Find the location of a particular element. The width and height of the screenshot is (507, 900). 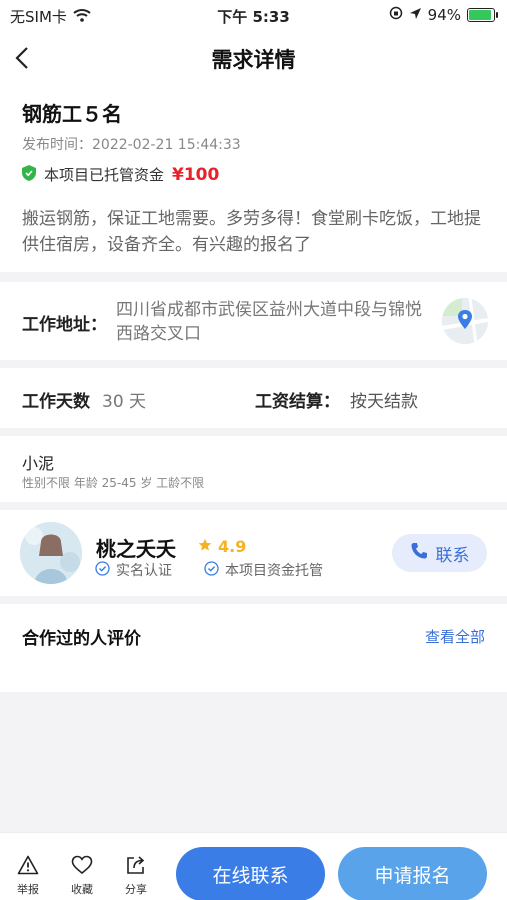

contact-button: 联系 is located at coordinates (439, 553).